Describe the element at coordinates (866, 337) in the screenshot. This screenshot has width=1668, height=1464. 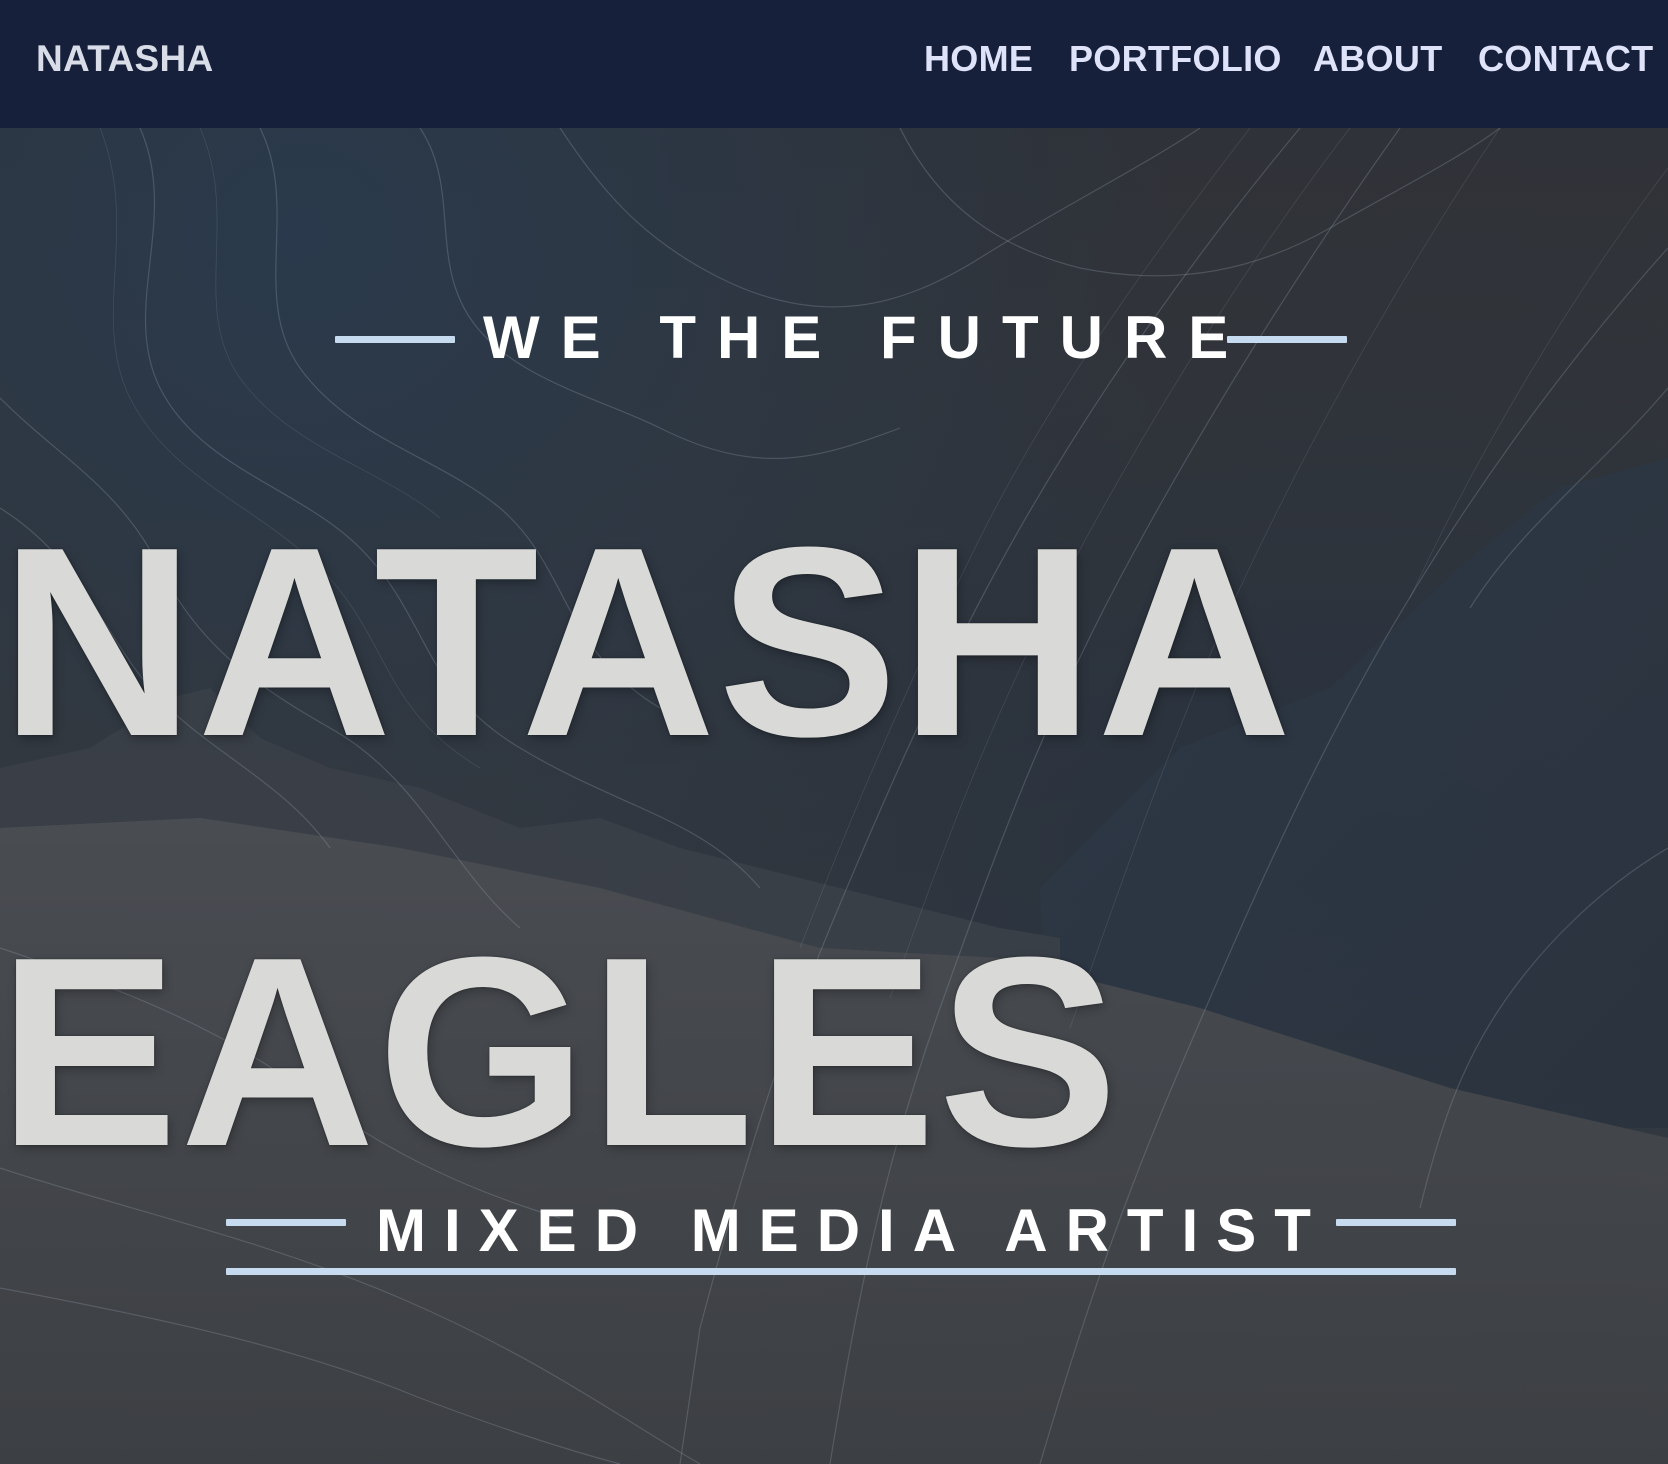
I see `tagline: WE THE FUTURE` at that location.